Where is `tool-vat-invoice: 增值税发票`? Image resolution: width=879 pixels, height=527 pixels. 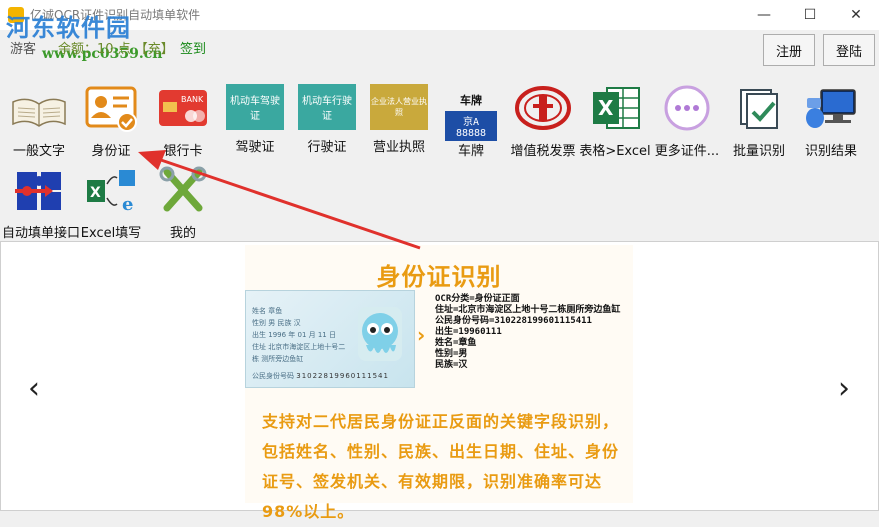 tool-vat-invoice: 增值税发票 is located at coordinates (543, 120).